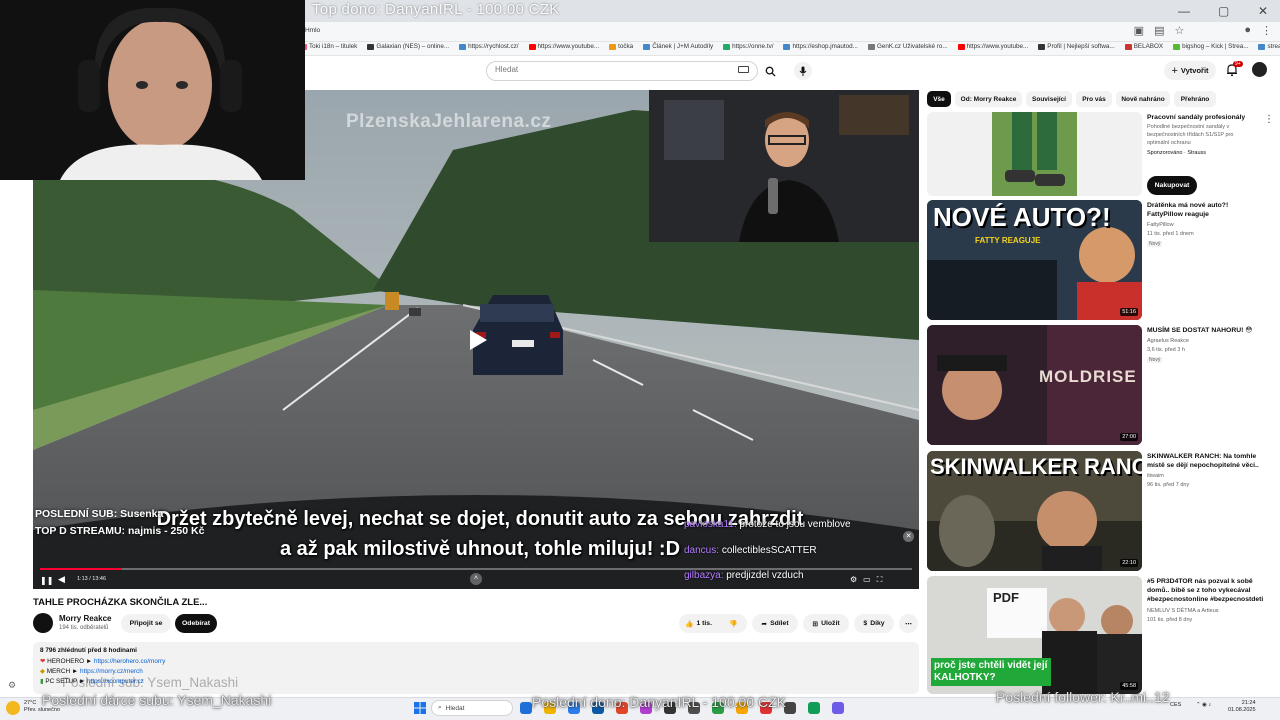  What do you see at coordinates (111, 671) in the screenshot?
I see `description-link: https://morry.cz/merch` at bounding box center [111, 671].